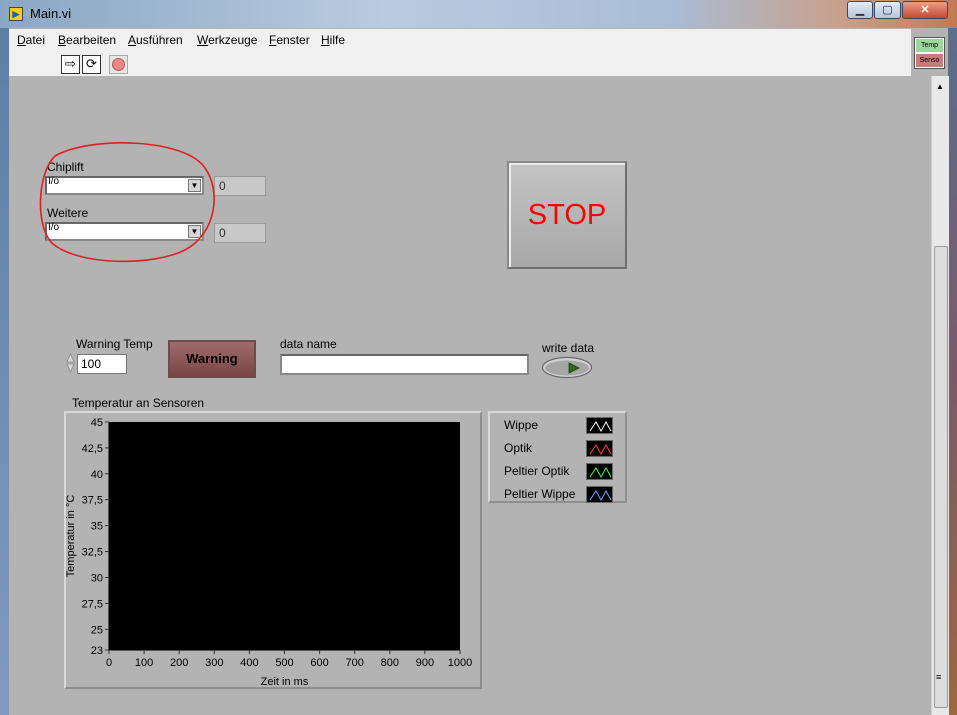 The image size is (957, 715). I want to click on stop-button: STOP, so click(567, 215).